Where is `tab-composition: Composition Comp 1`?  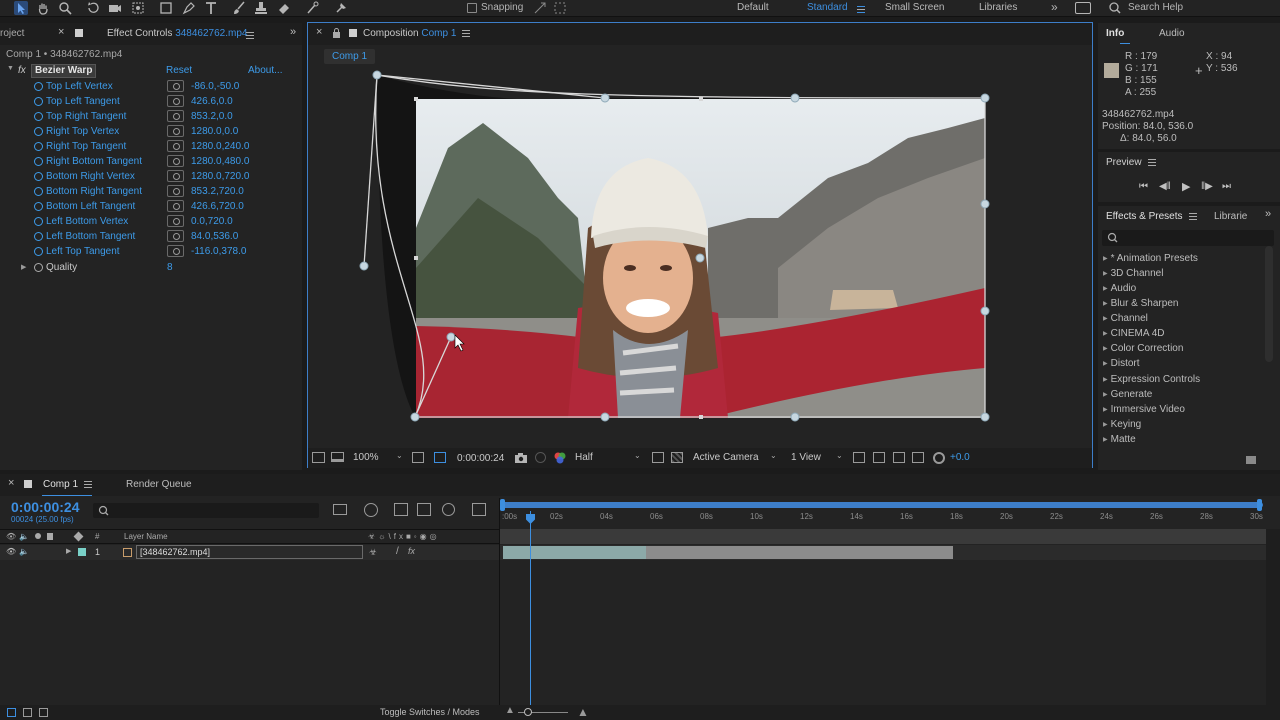 tab-composition: Composition Comp 1 is located at coordinates (417, 33).